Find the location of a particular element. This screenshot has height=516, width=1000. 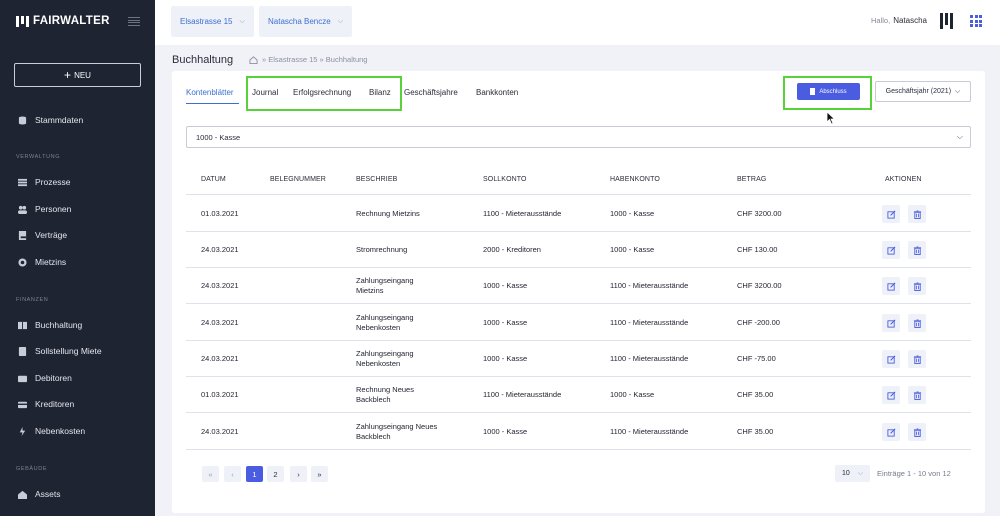

sidebar-item-label: Nebenkosten is located at coordinates (60, 431).